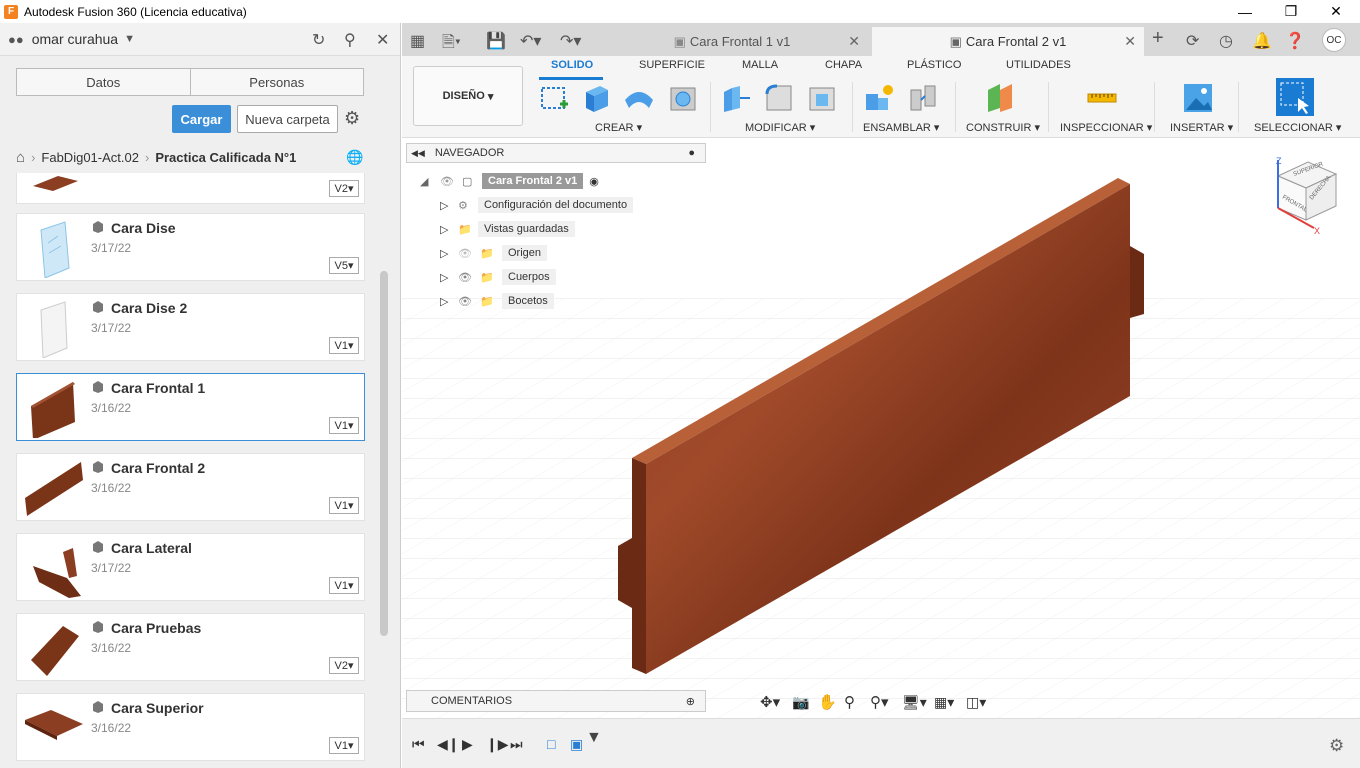  Describe the element at coordinates (1192, 41) in the screenshot. I see `extensions-icon: ⟳` at that location.